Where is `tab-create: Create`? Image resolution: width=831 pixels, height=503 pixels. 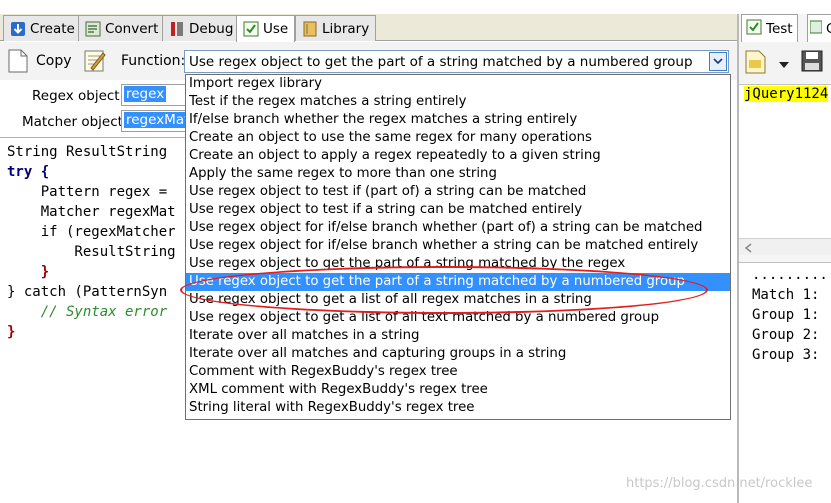
tab-create: Create is located at coordinates (42, 28).